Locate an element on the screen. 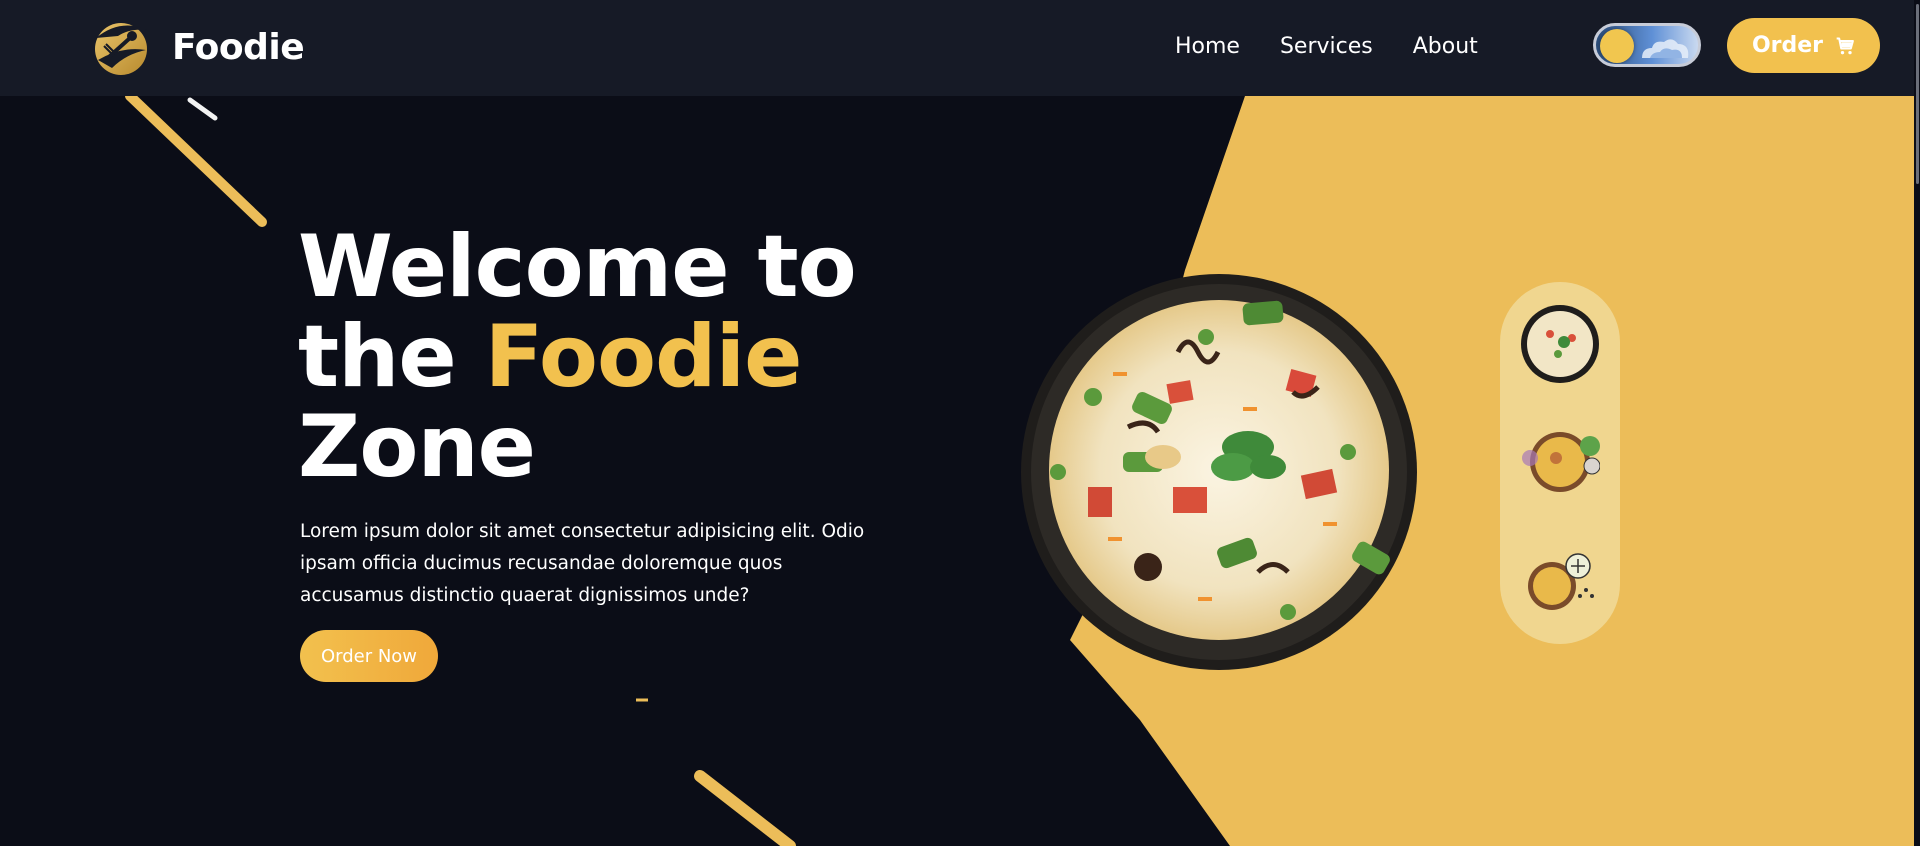 Image resolution: width=1920 pixels, height=846 pixels. sun-icon is located at coordinates (1617, 46).